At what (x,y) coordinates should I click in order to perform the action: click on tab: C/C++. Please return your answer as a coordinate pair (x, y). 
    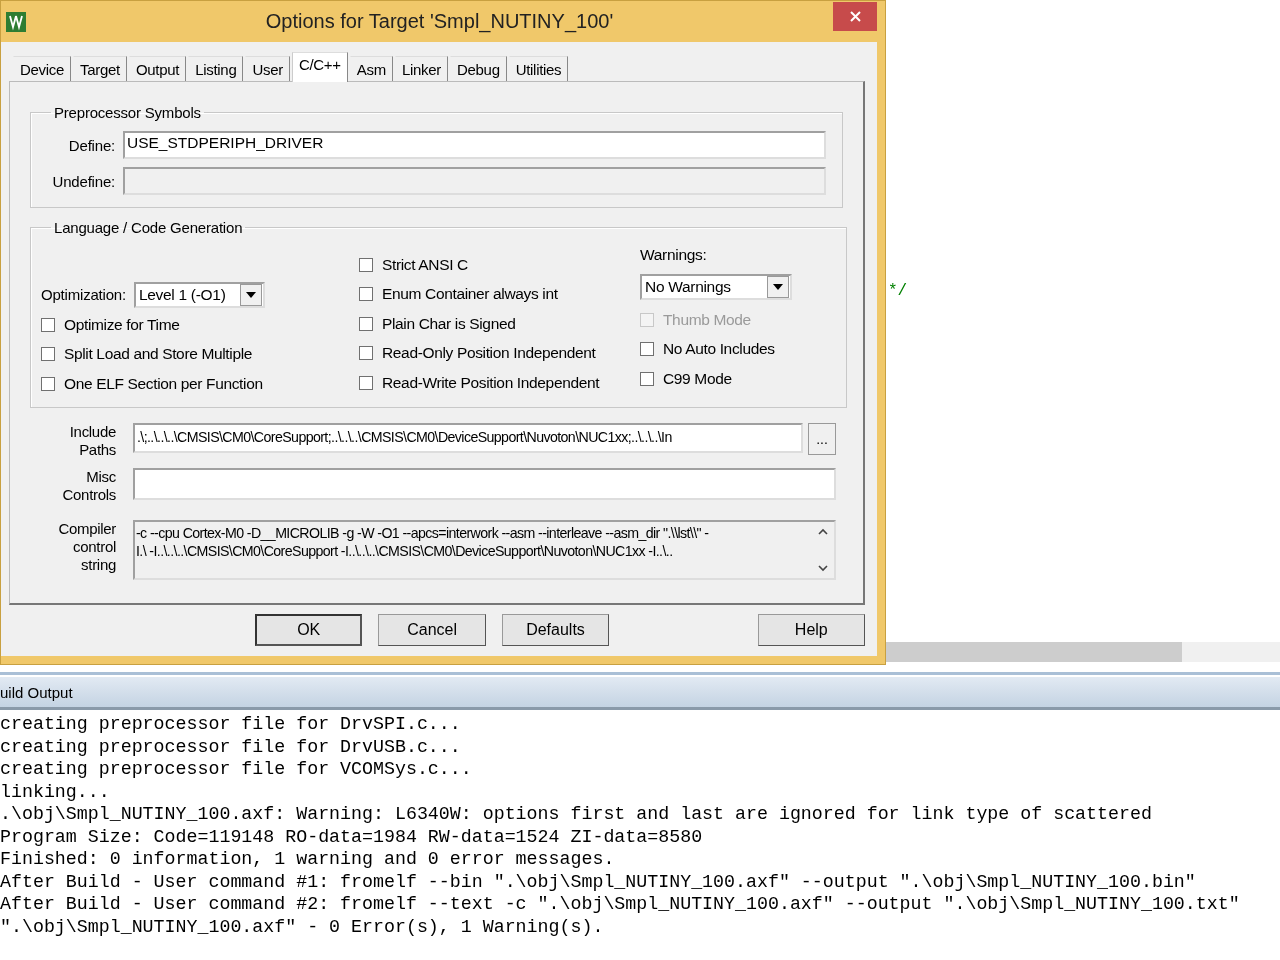
    Looking at the image, I should click on (319, 67).